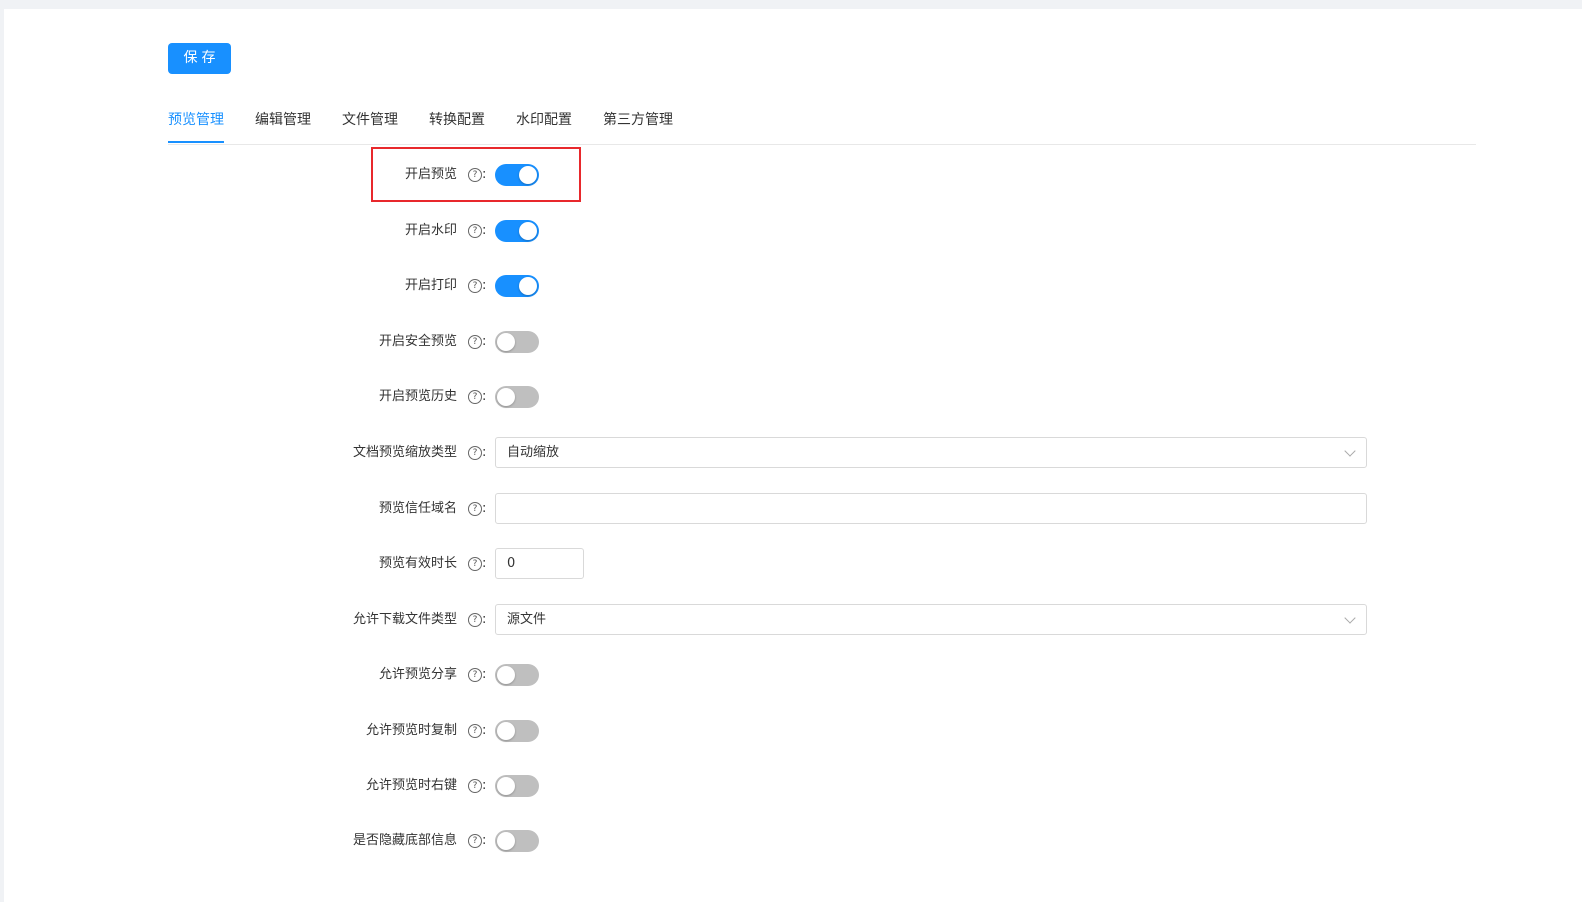 This screenshot has height=902, width=1582. What do you see at coordinates (417, 563) in the screenshot?
I see `valid-duration-label: 预览有效时长` at bounding box center [417, 563].